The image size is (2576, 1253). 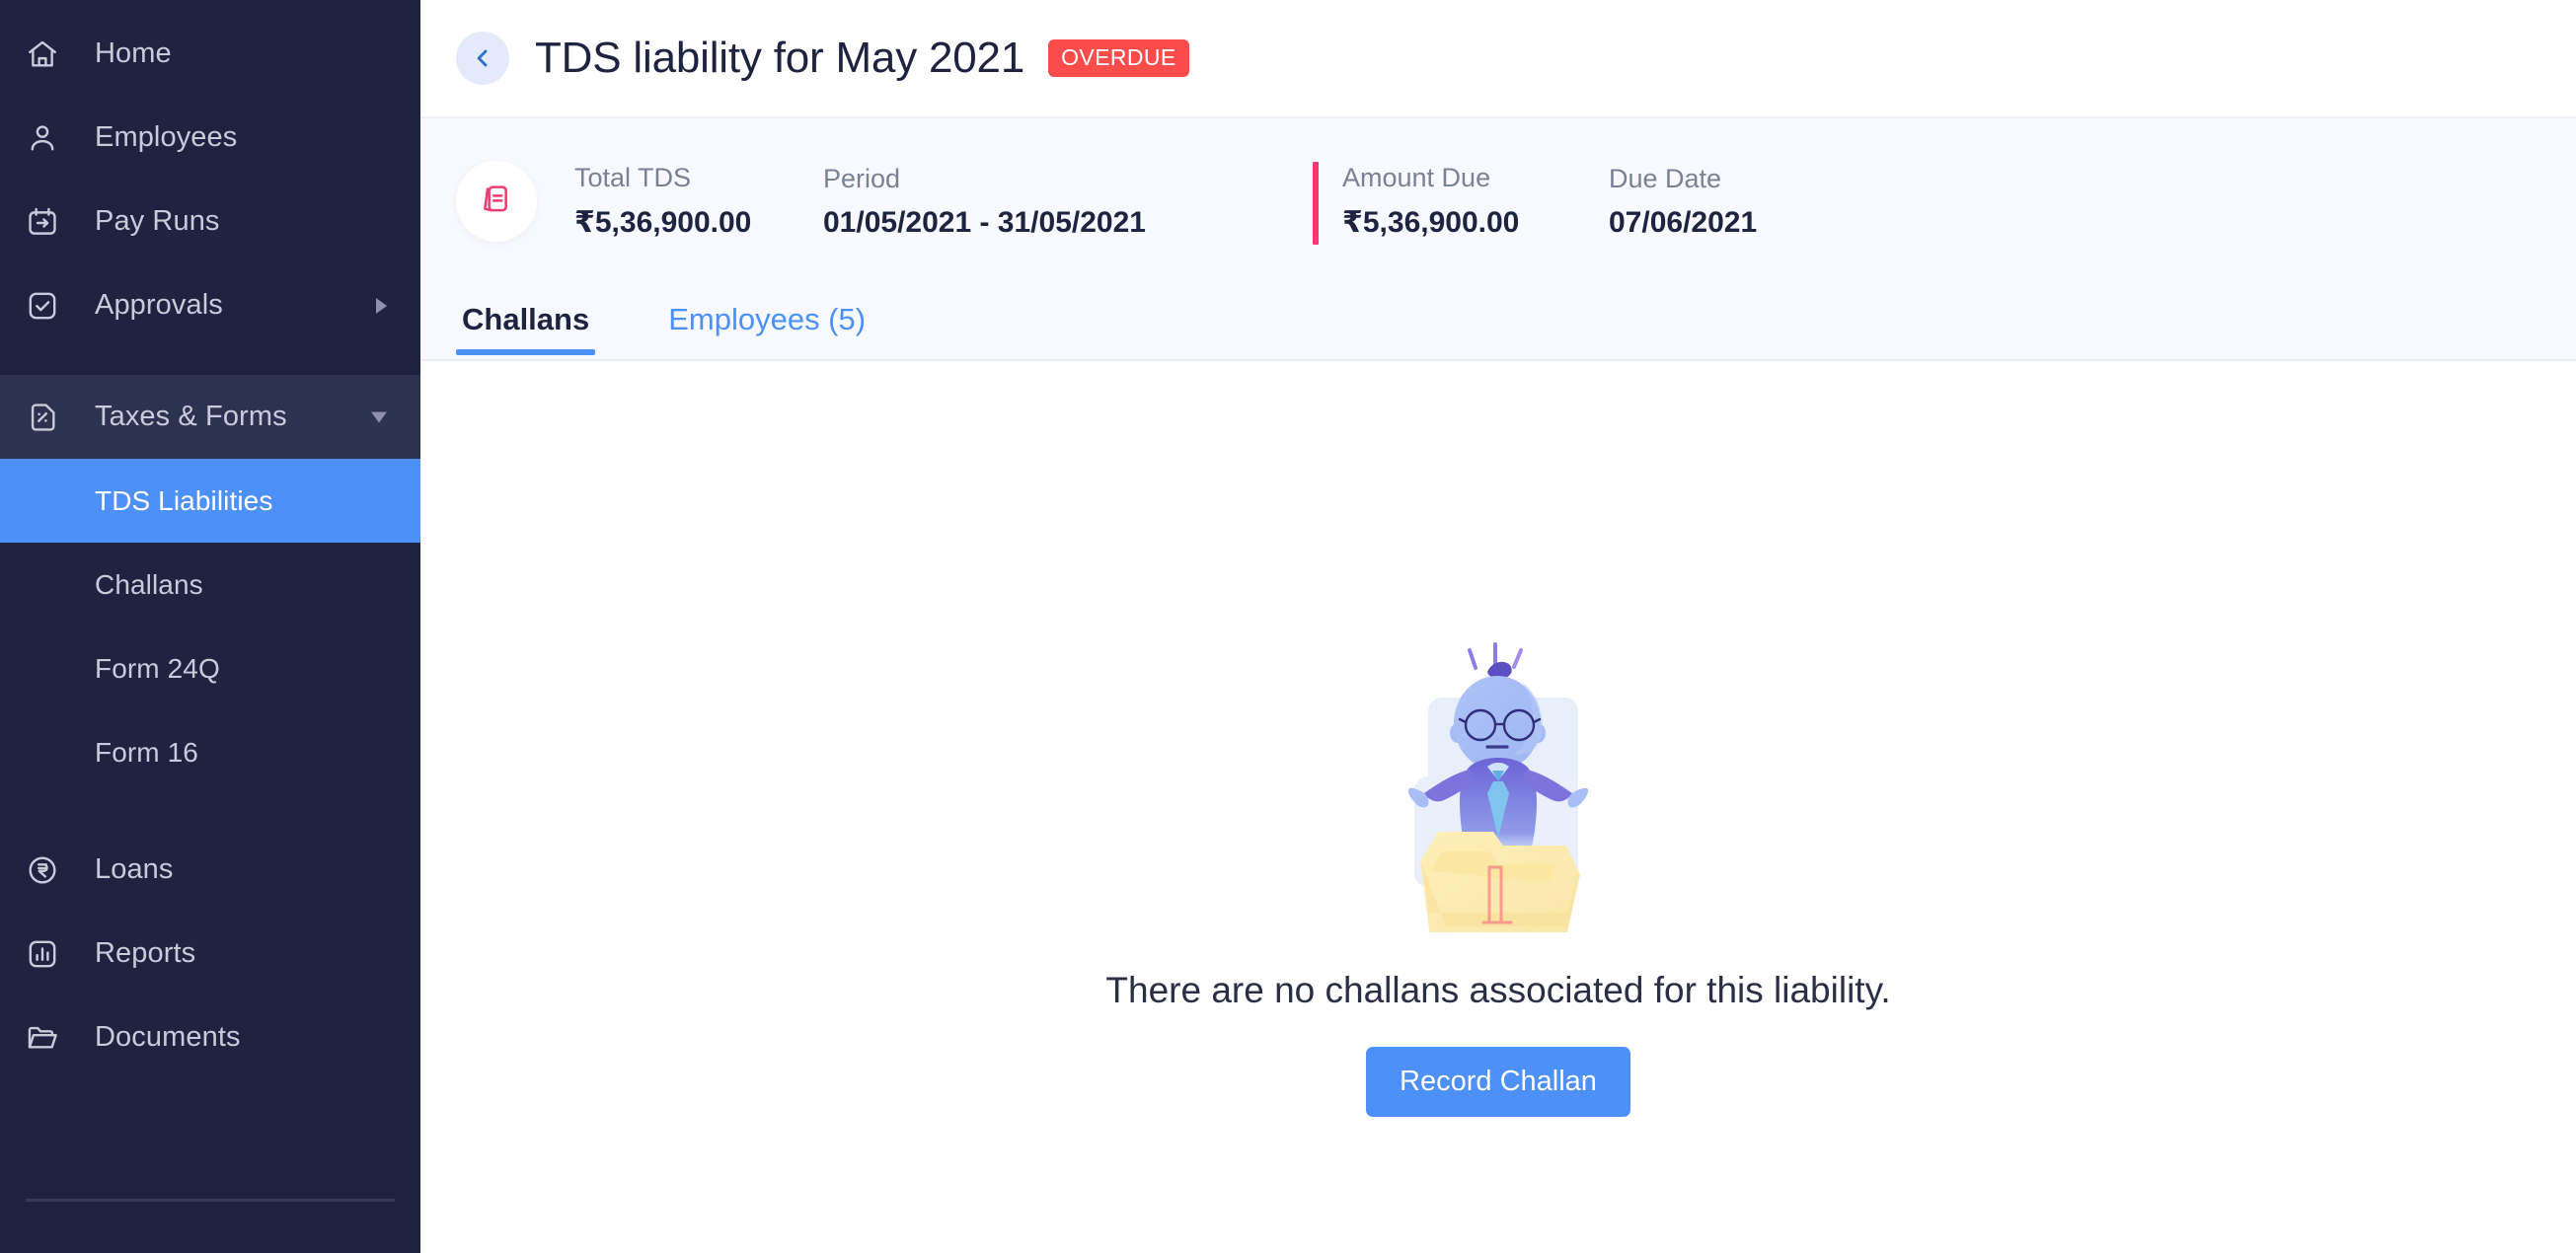 What do you see at coordinates (1431, 222) in the screenshot?
I see `amount-due-value: ₹5,36,900.00` at bounding box center [1431, 222].